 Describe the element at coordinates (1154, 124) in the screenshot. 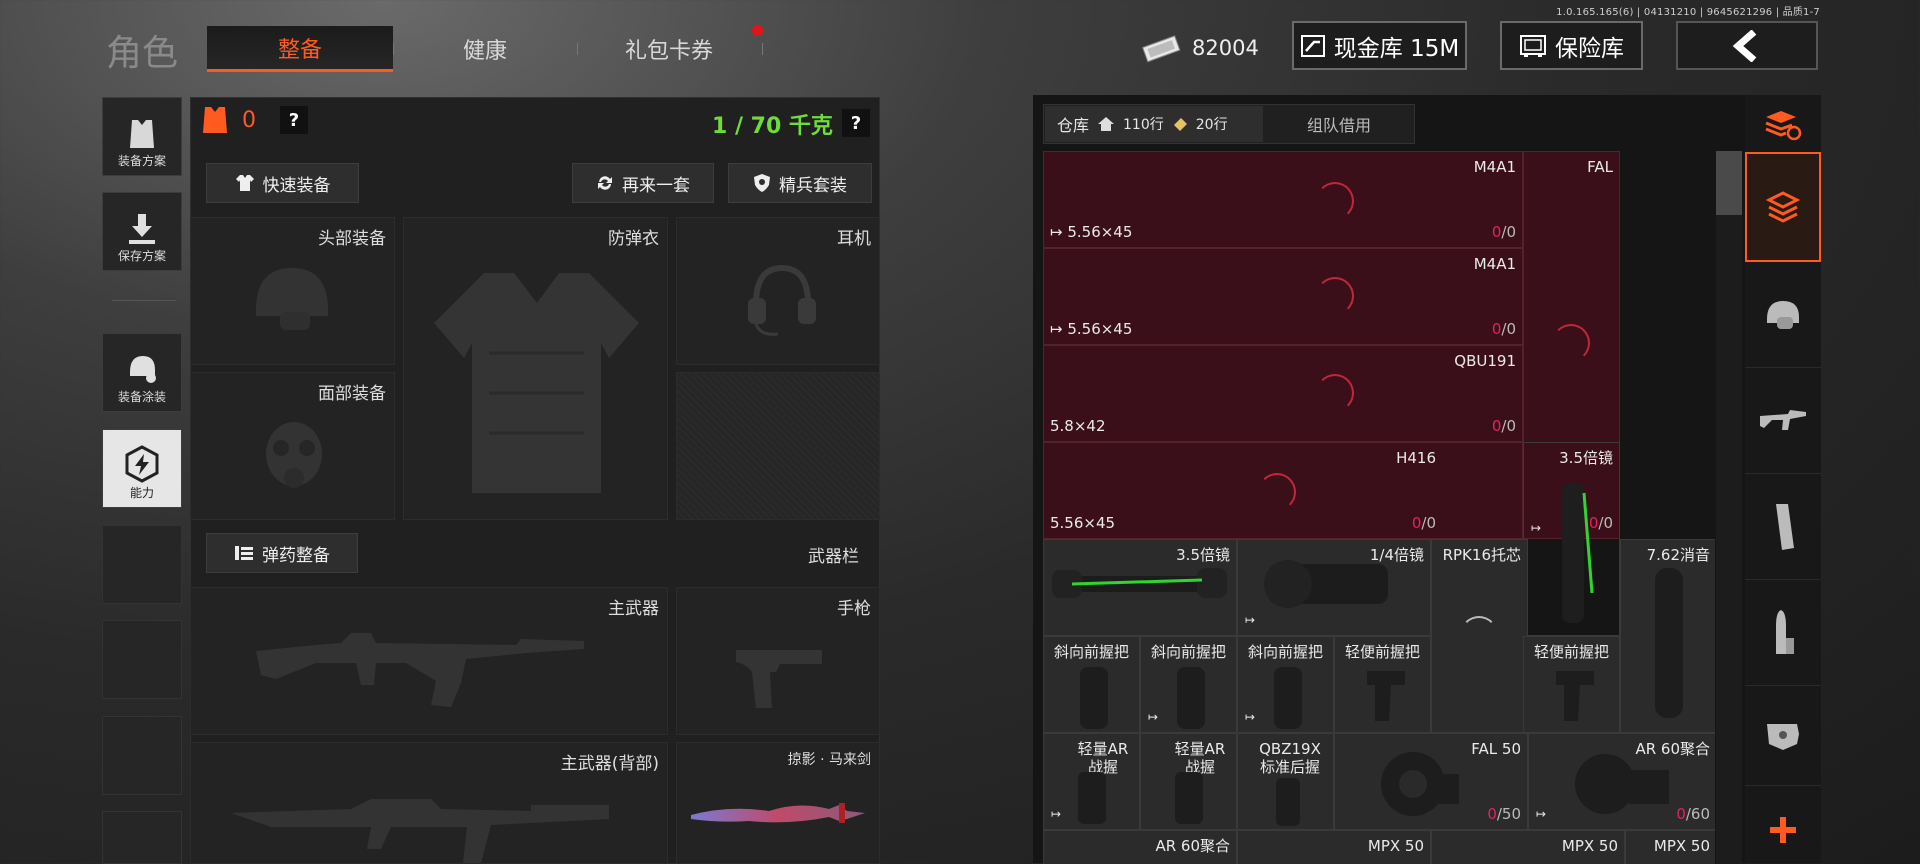

I see `tab-warehouse: 仓库 110行 20行` at that location.